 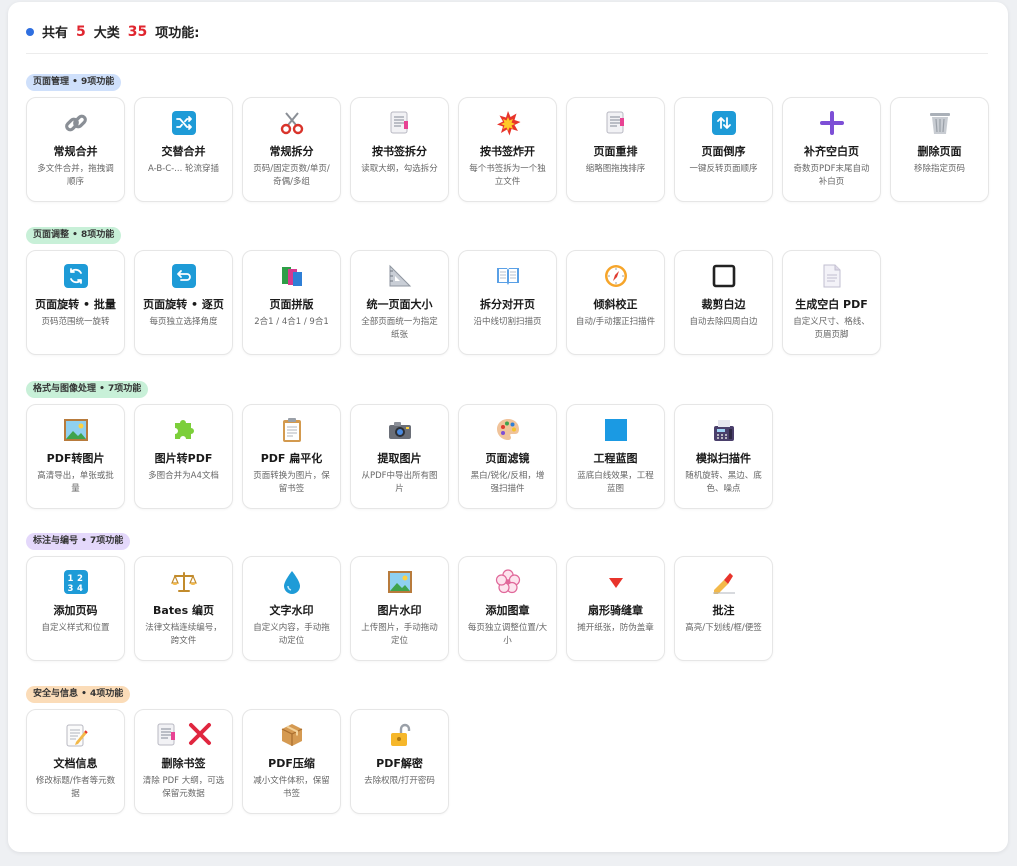 I want to click on tool-card: 统一页面大小 全部页面统一为指定纸张, so click(x=399, y=302).